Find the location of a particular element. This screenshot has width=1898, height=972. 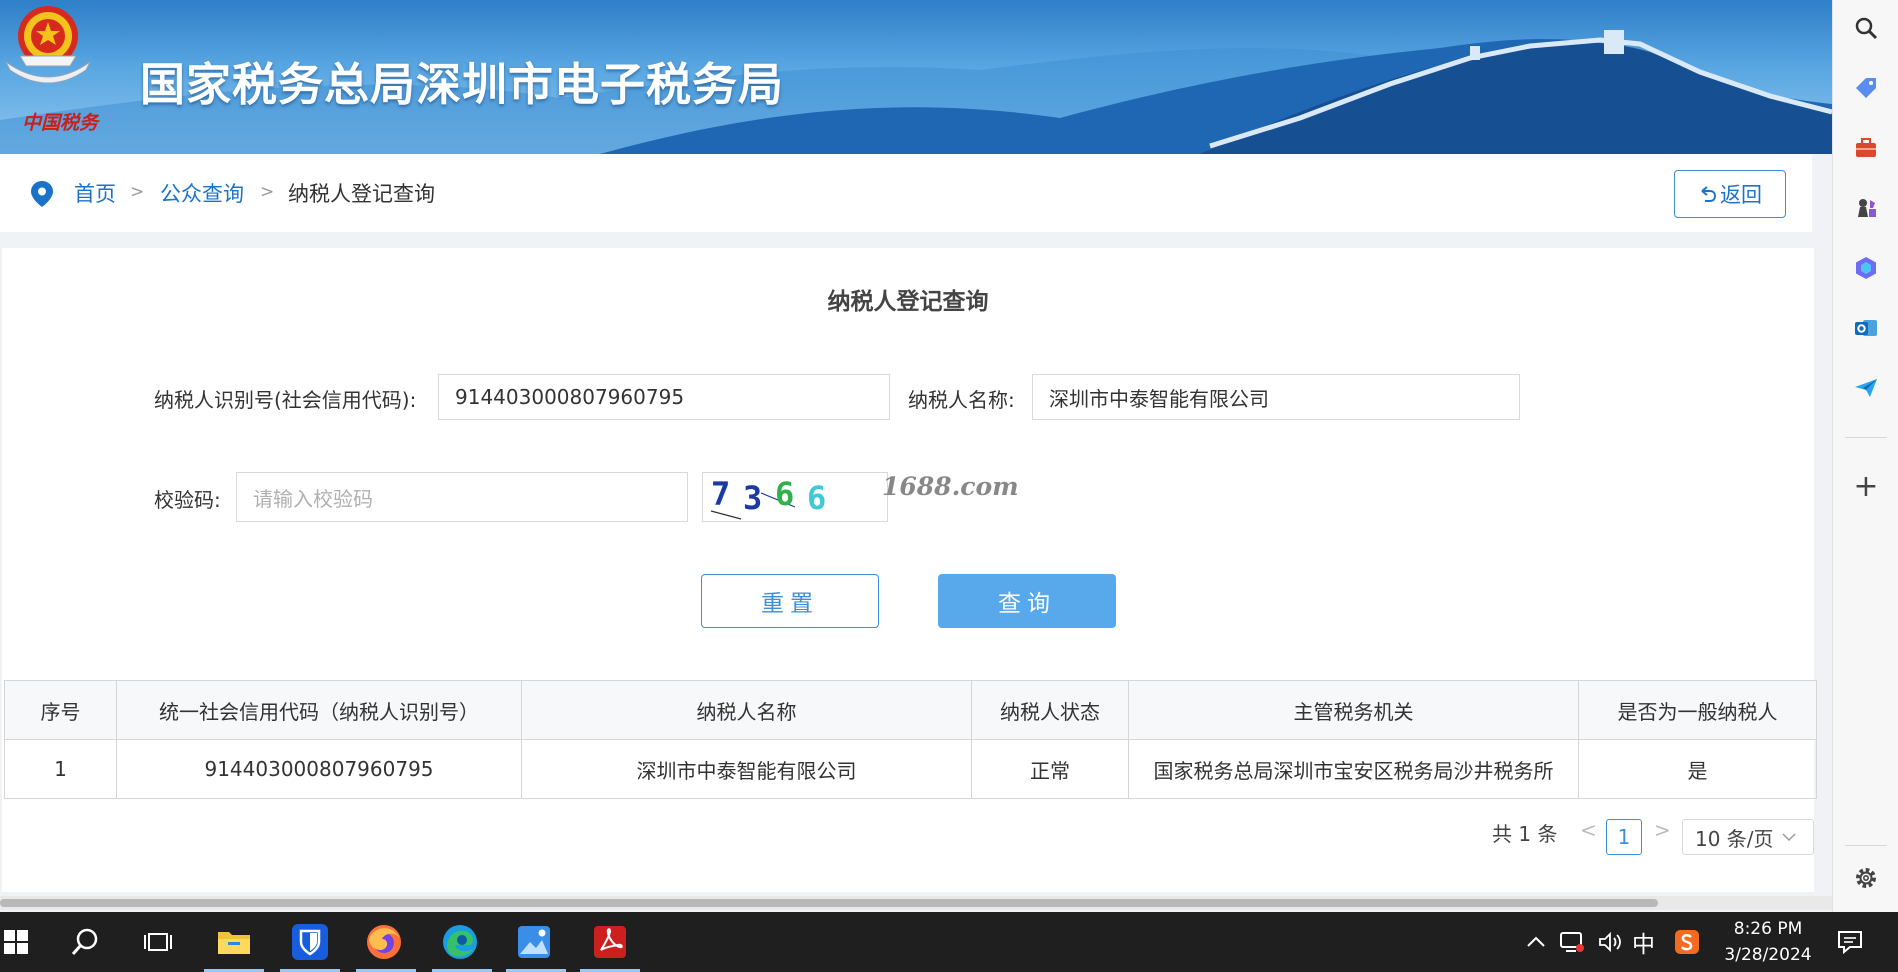

table-cell: 正常 is located at coordinates (1050, 769).